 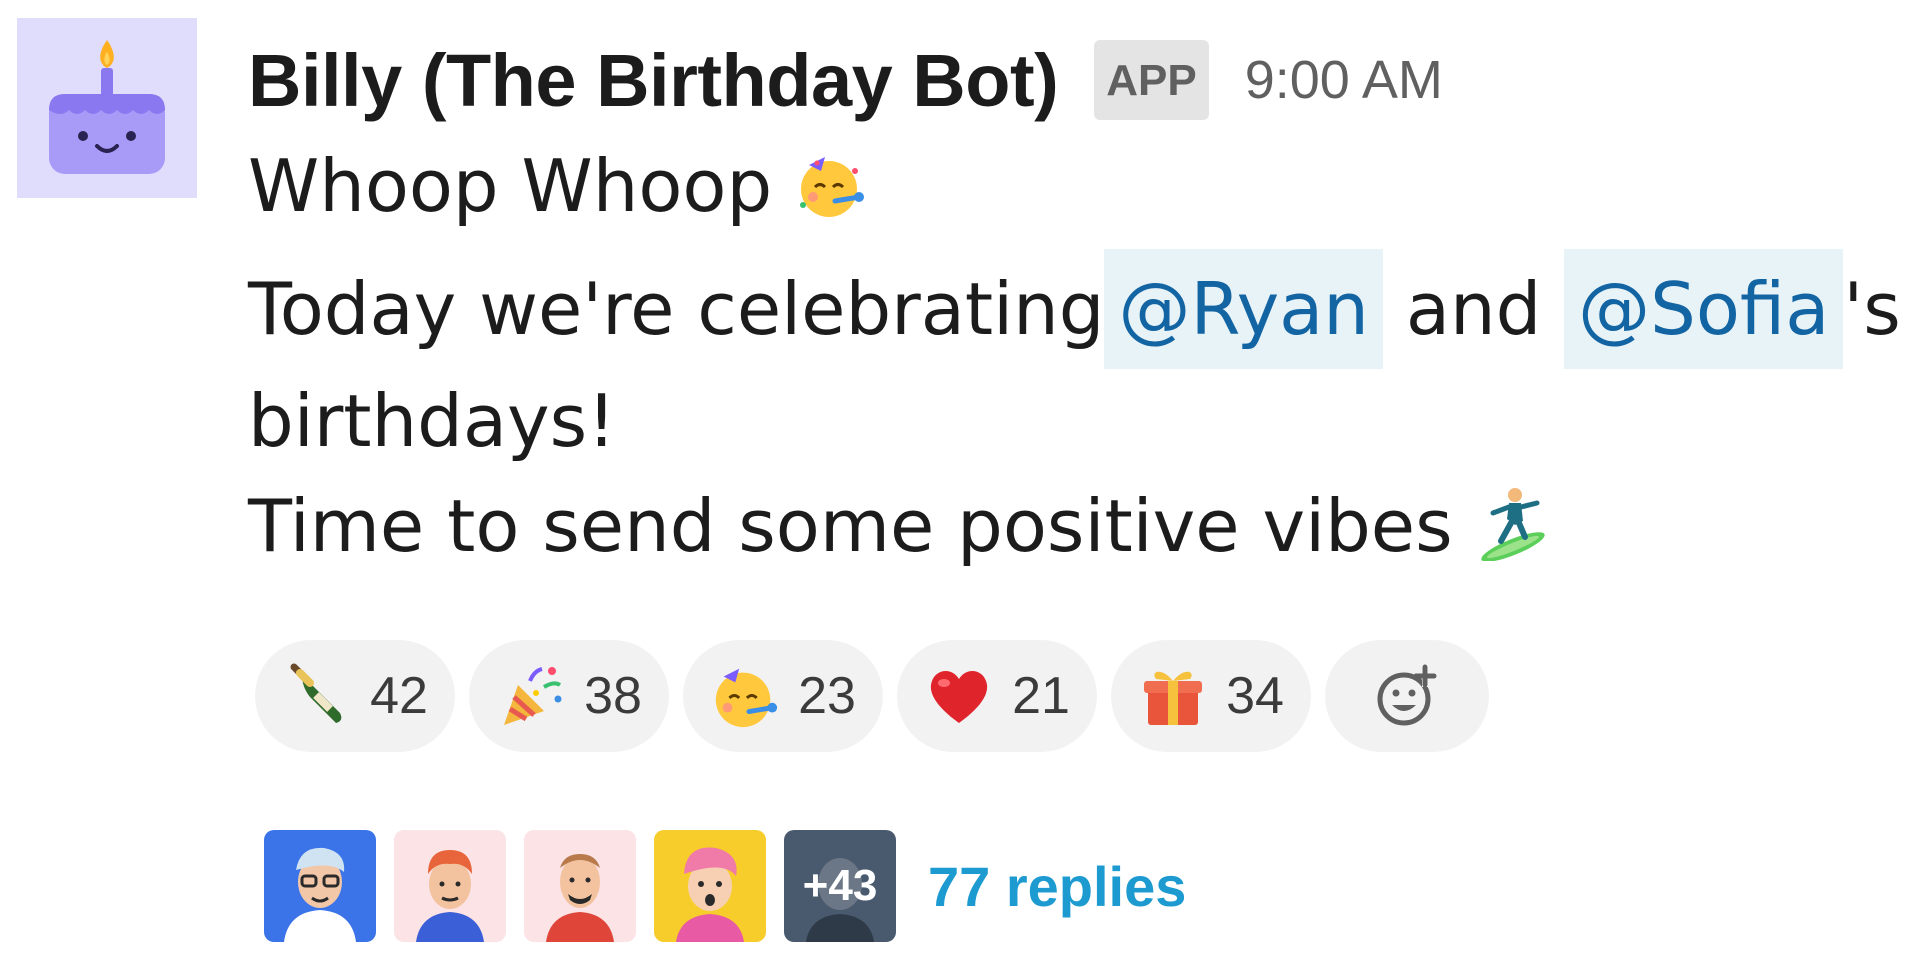 I want to click on more-participants: +43, so click(x=840, y=886).